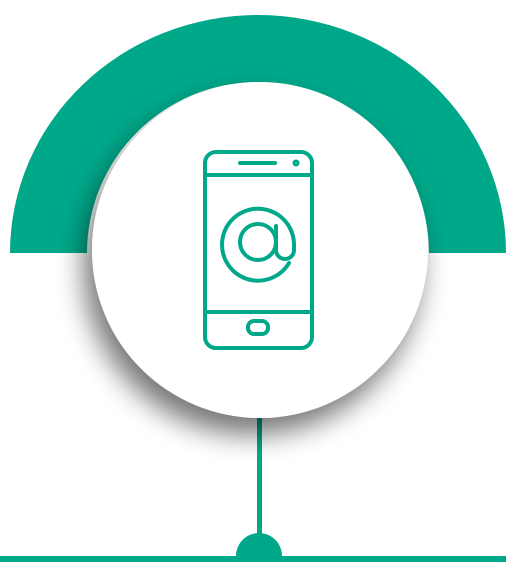  I want to click on connector-line, so click(259, 483).